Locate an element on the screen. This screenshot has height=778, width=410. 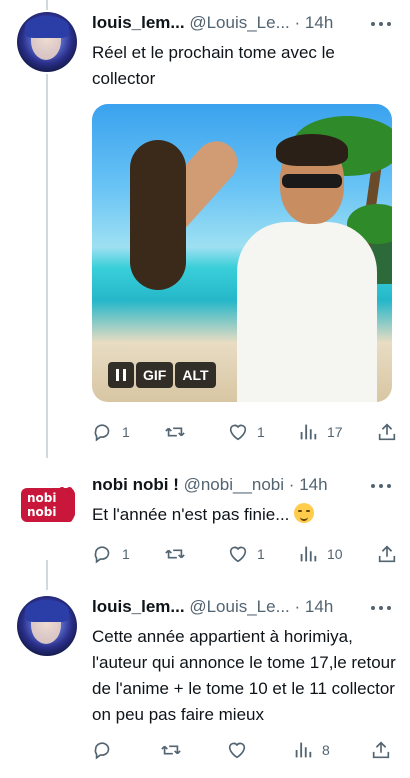
tweet-actions: 1 1 17 is located at coordinates (247, 432).